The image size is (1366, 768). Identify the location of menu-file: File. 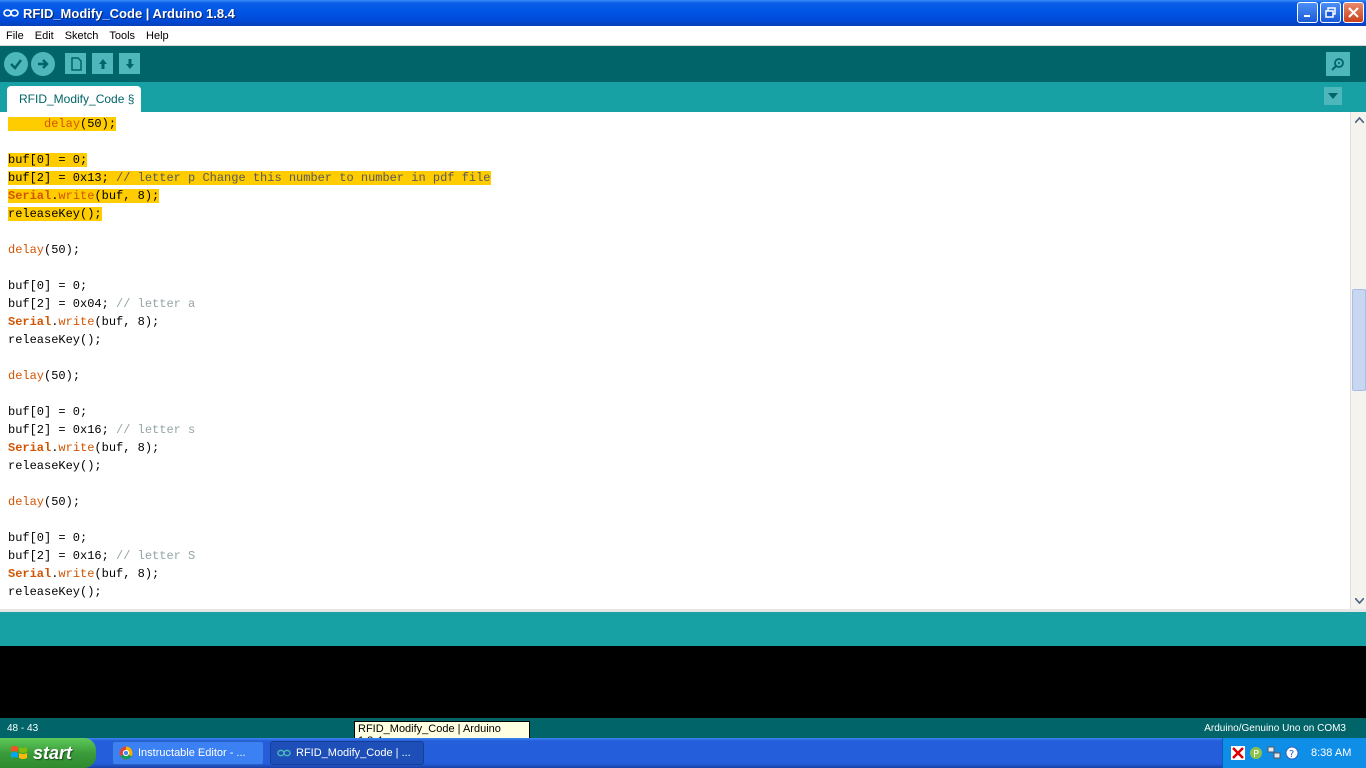
(14, 36).